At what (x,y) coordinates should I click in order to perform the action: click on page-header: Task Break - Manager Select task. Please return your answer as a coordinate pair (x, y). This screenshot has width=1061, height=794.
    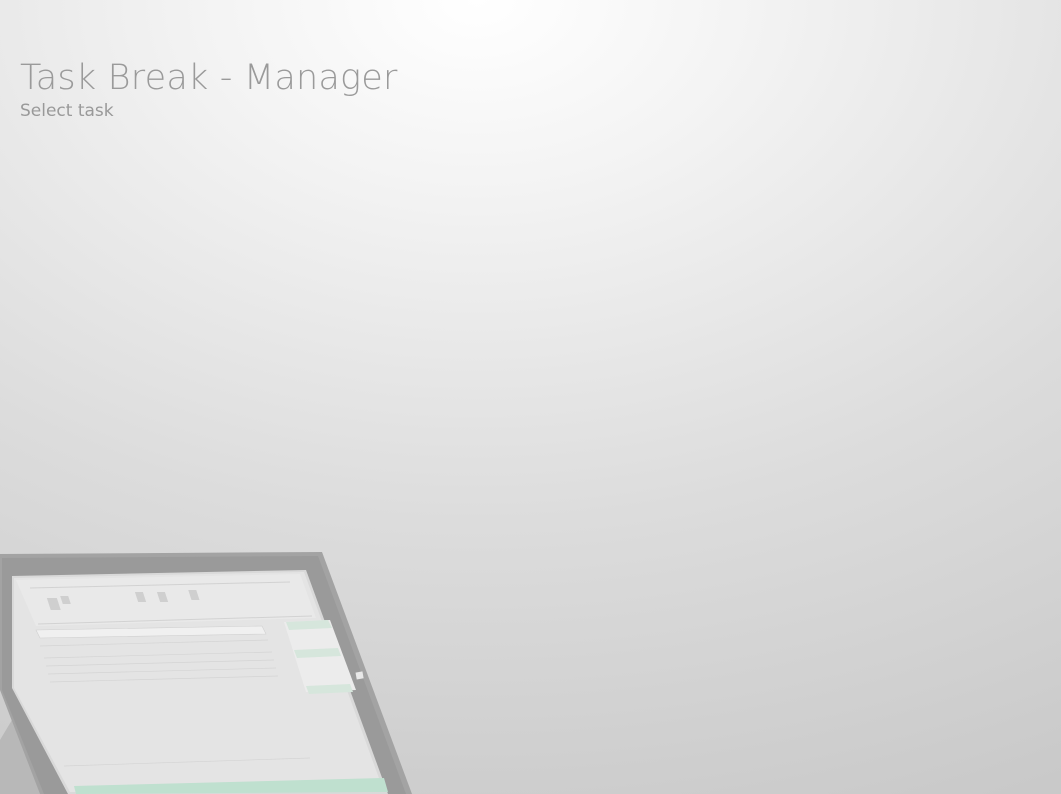
    Looking at the image, I should click on (209, 89).